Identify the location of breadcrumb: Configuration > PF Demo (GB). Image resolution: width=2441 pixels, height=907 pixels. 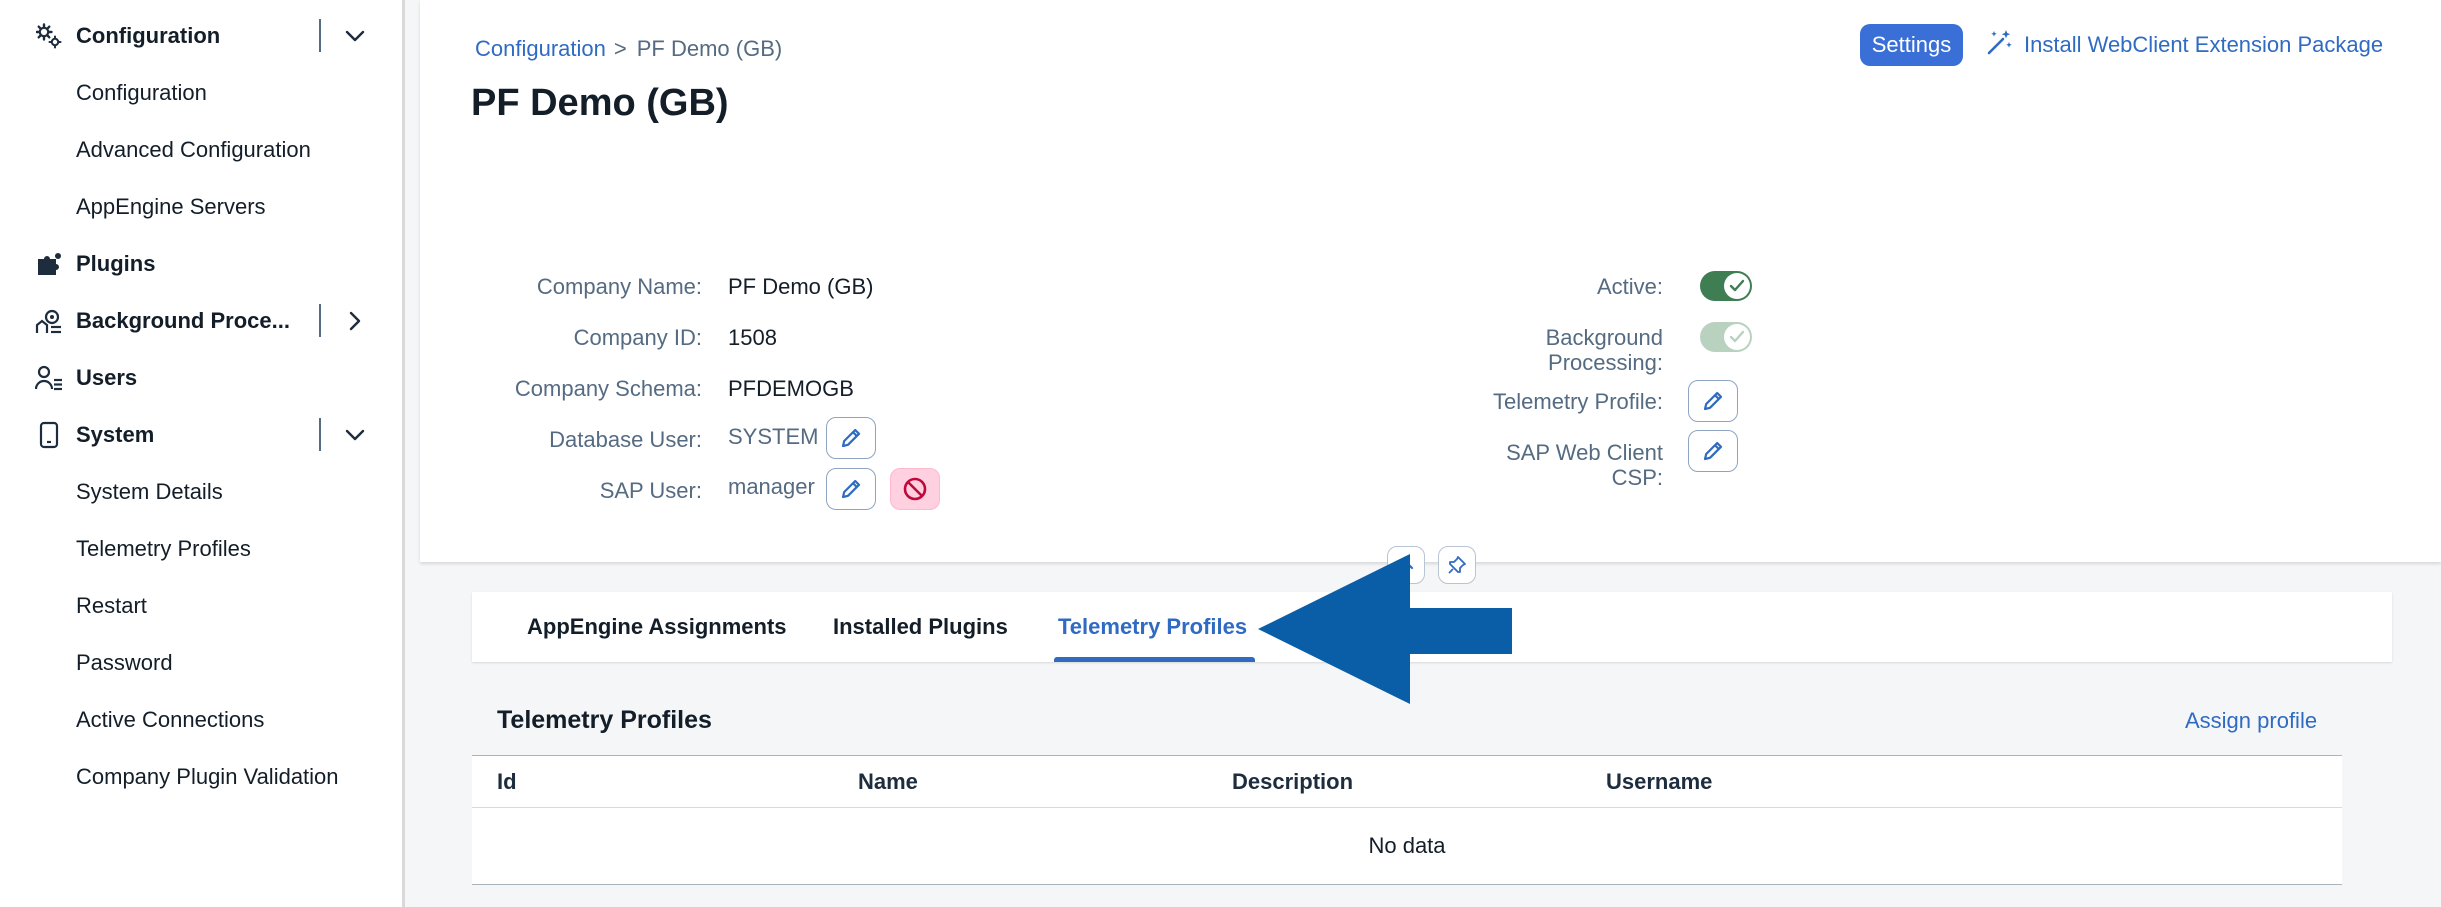
(628, 49).